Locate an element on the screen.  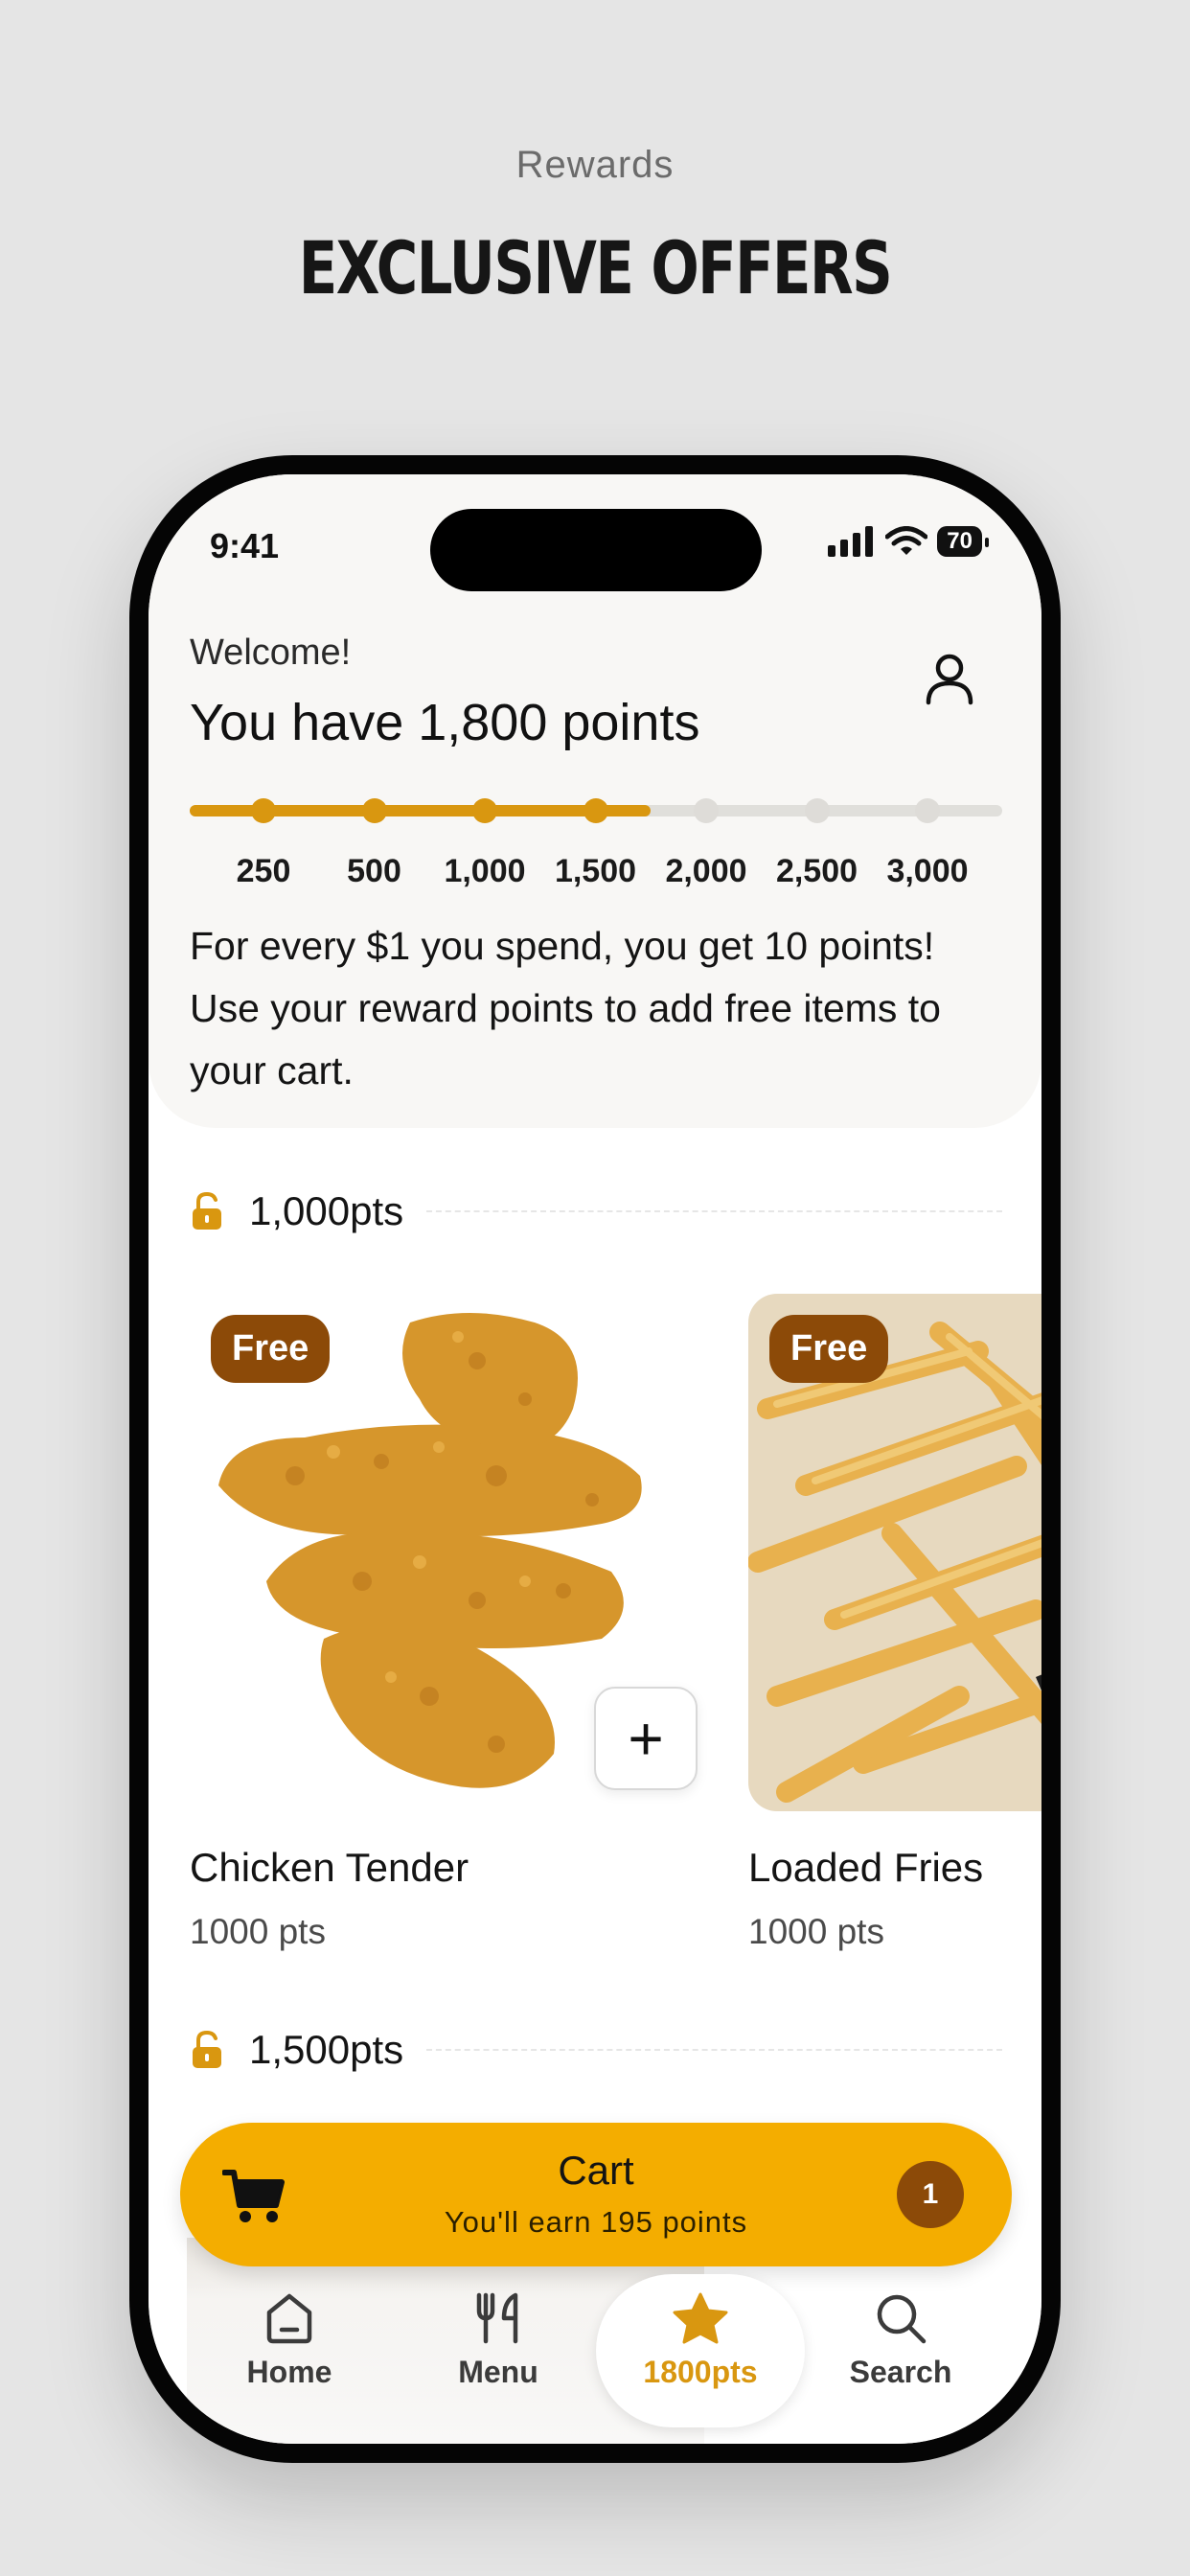
search-icon is located at coordinates (902, 2319).